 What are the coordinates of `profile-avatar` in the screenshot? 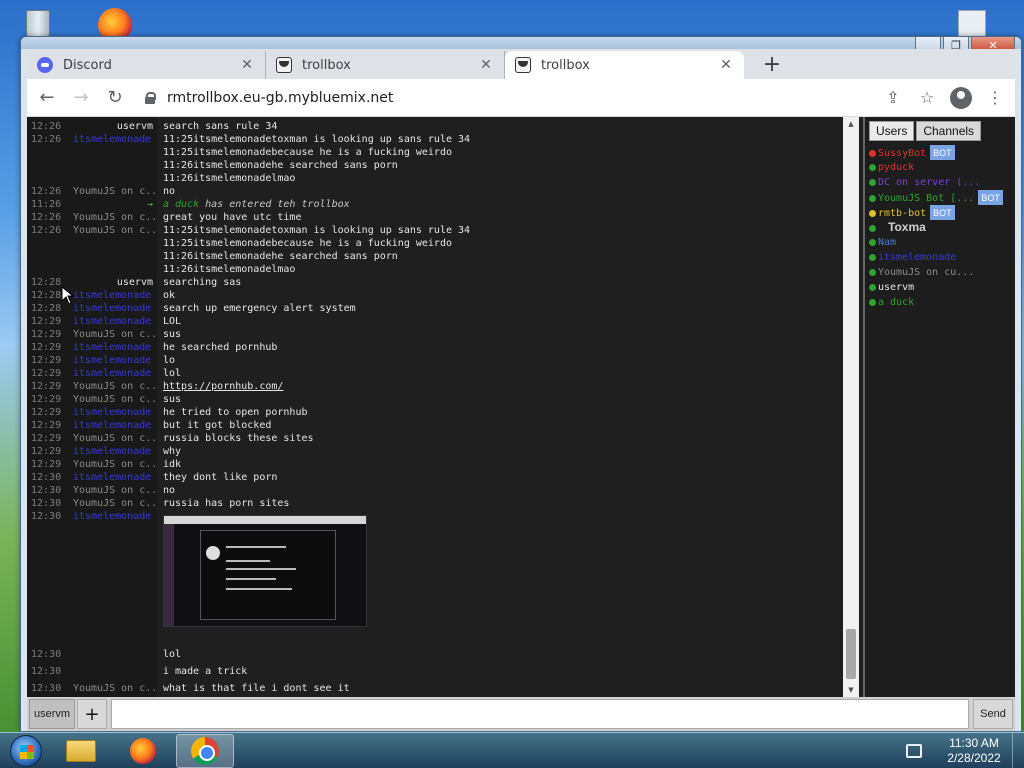 It's located at (961, 98).